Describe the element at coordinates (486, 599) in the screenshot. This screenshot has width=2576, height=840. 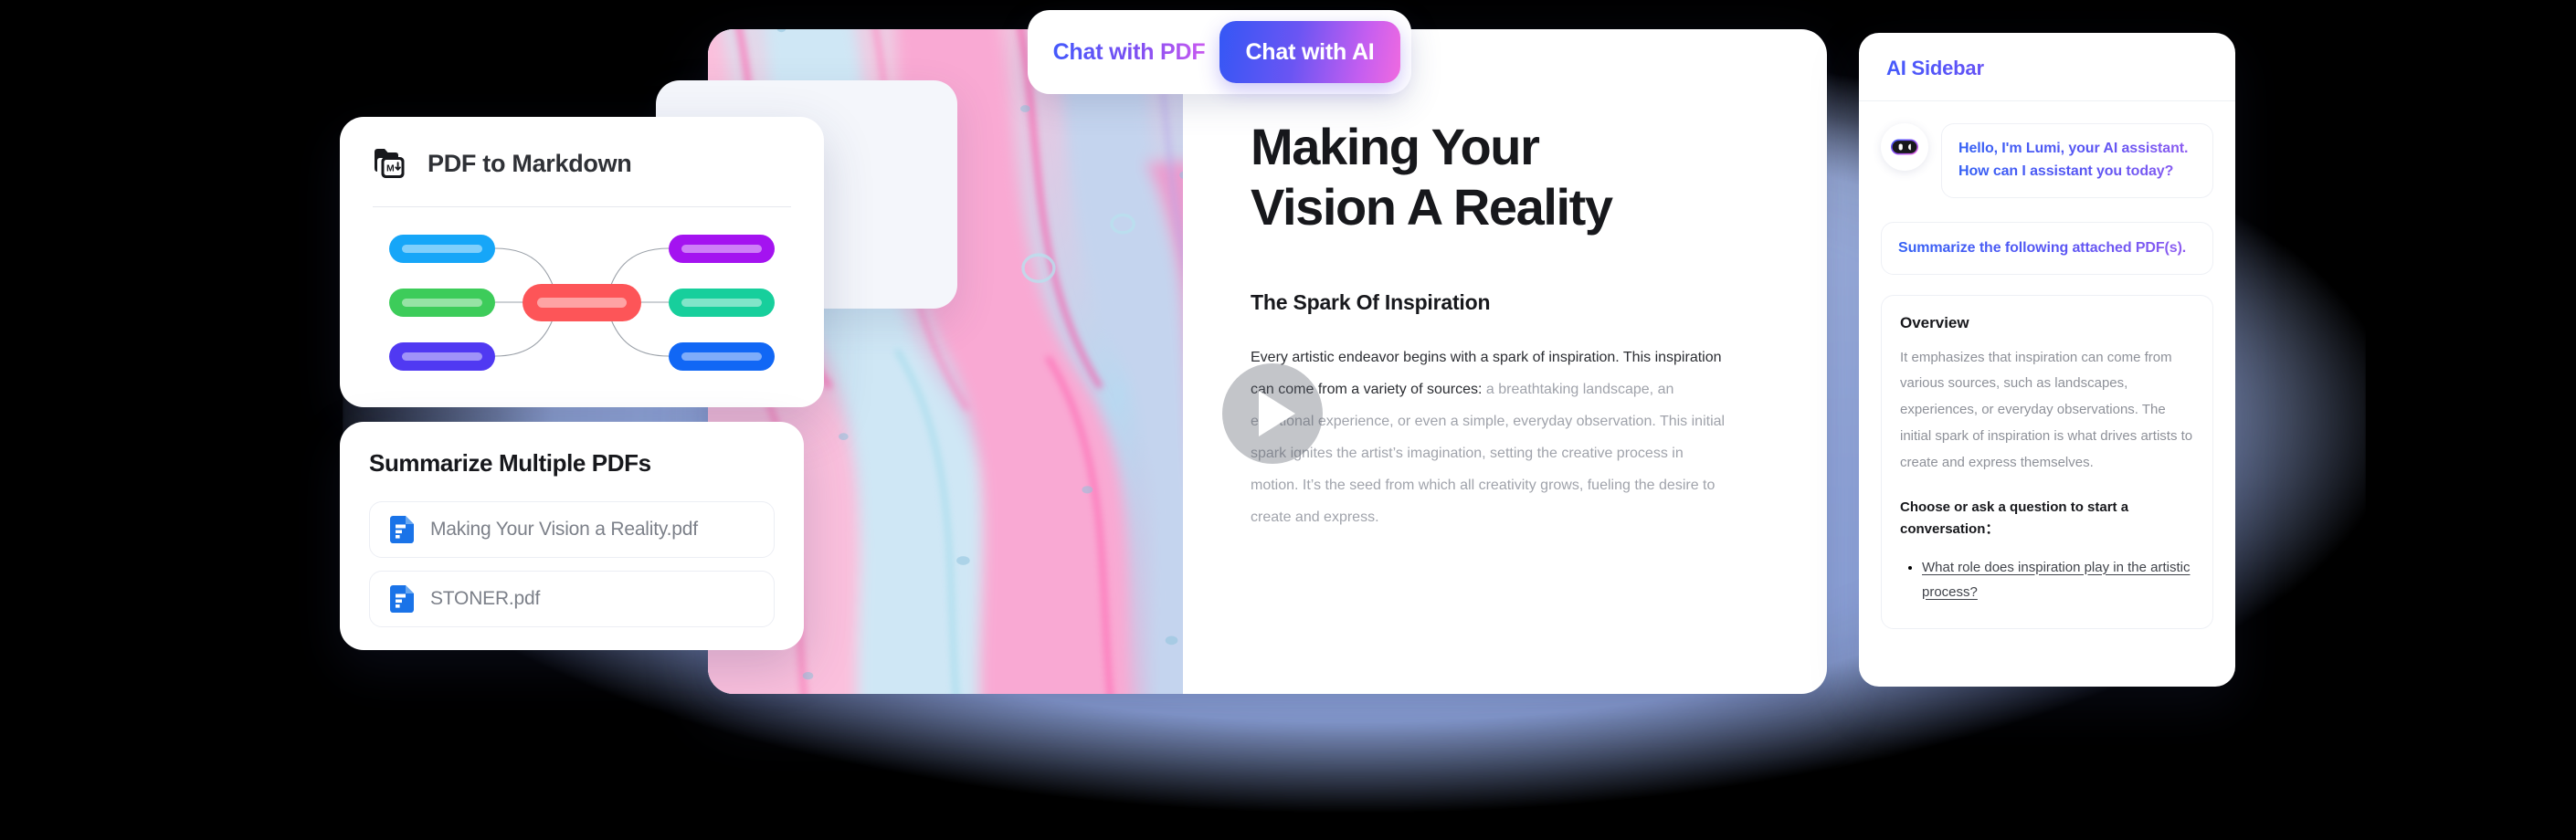
I see `file-name: STONER.pdf` at that location.